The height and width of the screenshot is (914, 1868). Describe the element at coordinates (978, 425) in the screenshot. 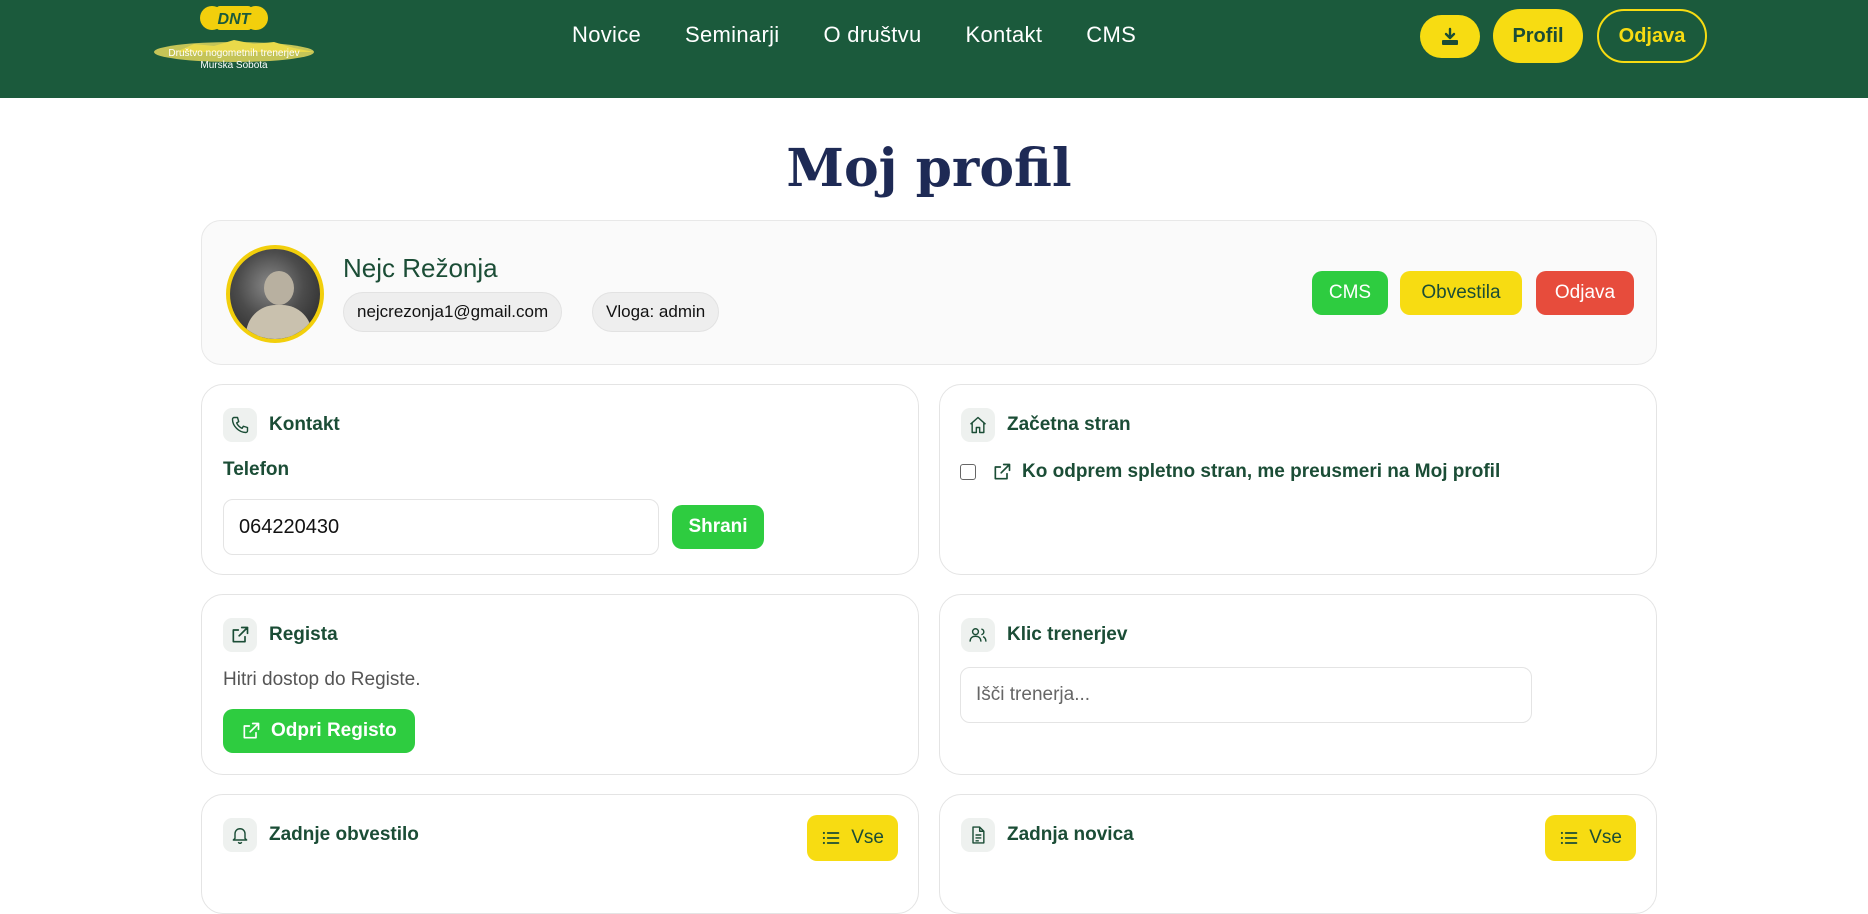

I see `home-icon` at that location.